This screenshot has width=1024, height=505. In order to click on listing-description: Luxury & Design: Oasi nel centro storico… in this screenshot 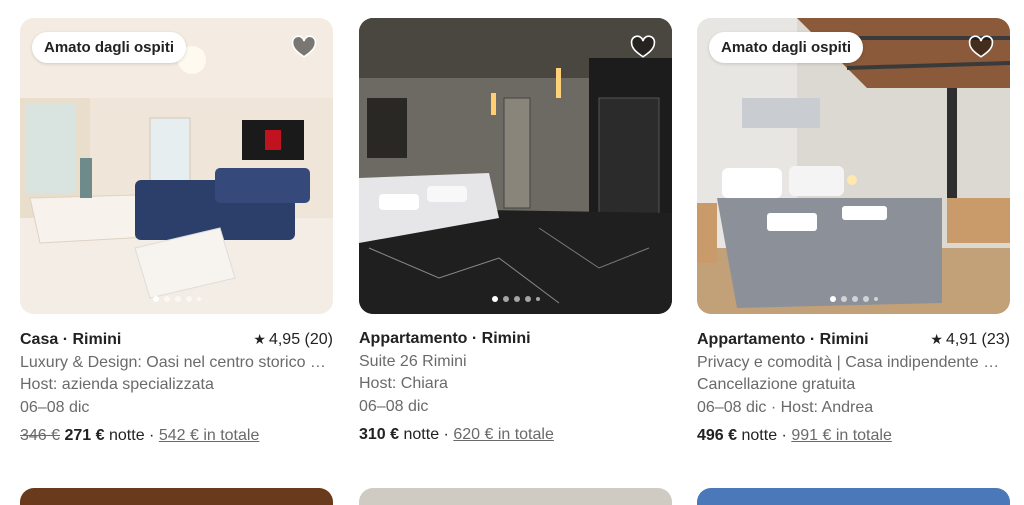, I will do `click(173, 362)`.